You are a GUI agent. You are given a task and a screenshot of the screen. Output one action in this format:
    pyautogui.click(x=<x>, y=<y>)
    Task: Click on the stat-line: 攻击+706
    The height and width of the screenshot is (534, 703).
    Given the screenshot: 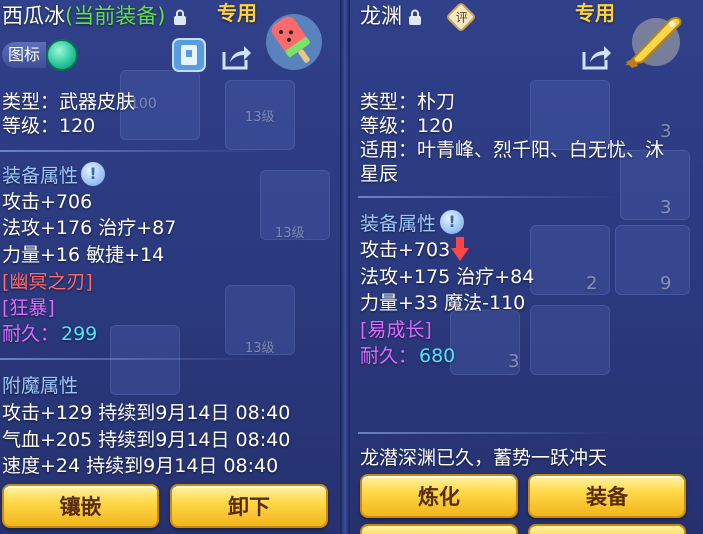 What is the action you would take?
    pyautogui.click(x=47, y=202)
    